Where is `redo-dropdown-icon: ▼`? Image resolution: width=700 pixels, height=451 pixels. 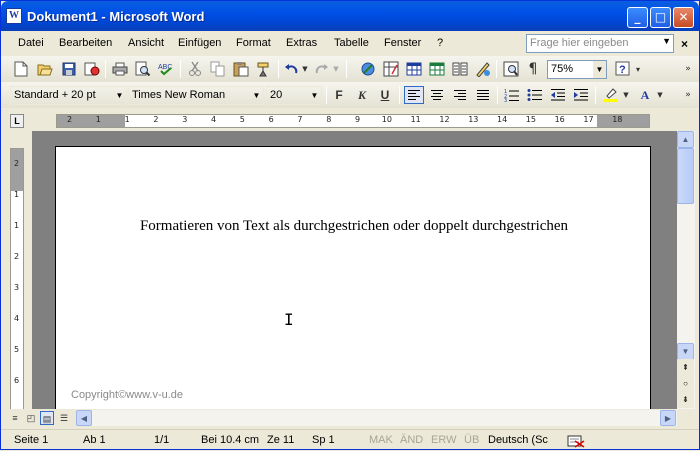
redo-dropdown-icon: ▼ is located at coordinates (336, 69).